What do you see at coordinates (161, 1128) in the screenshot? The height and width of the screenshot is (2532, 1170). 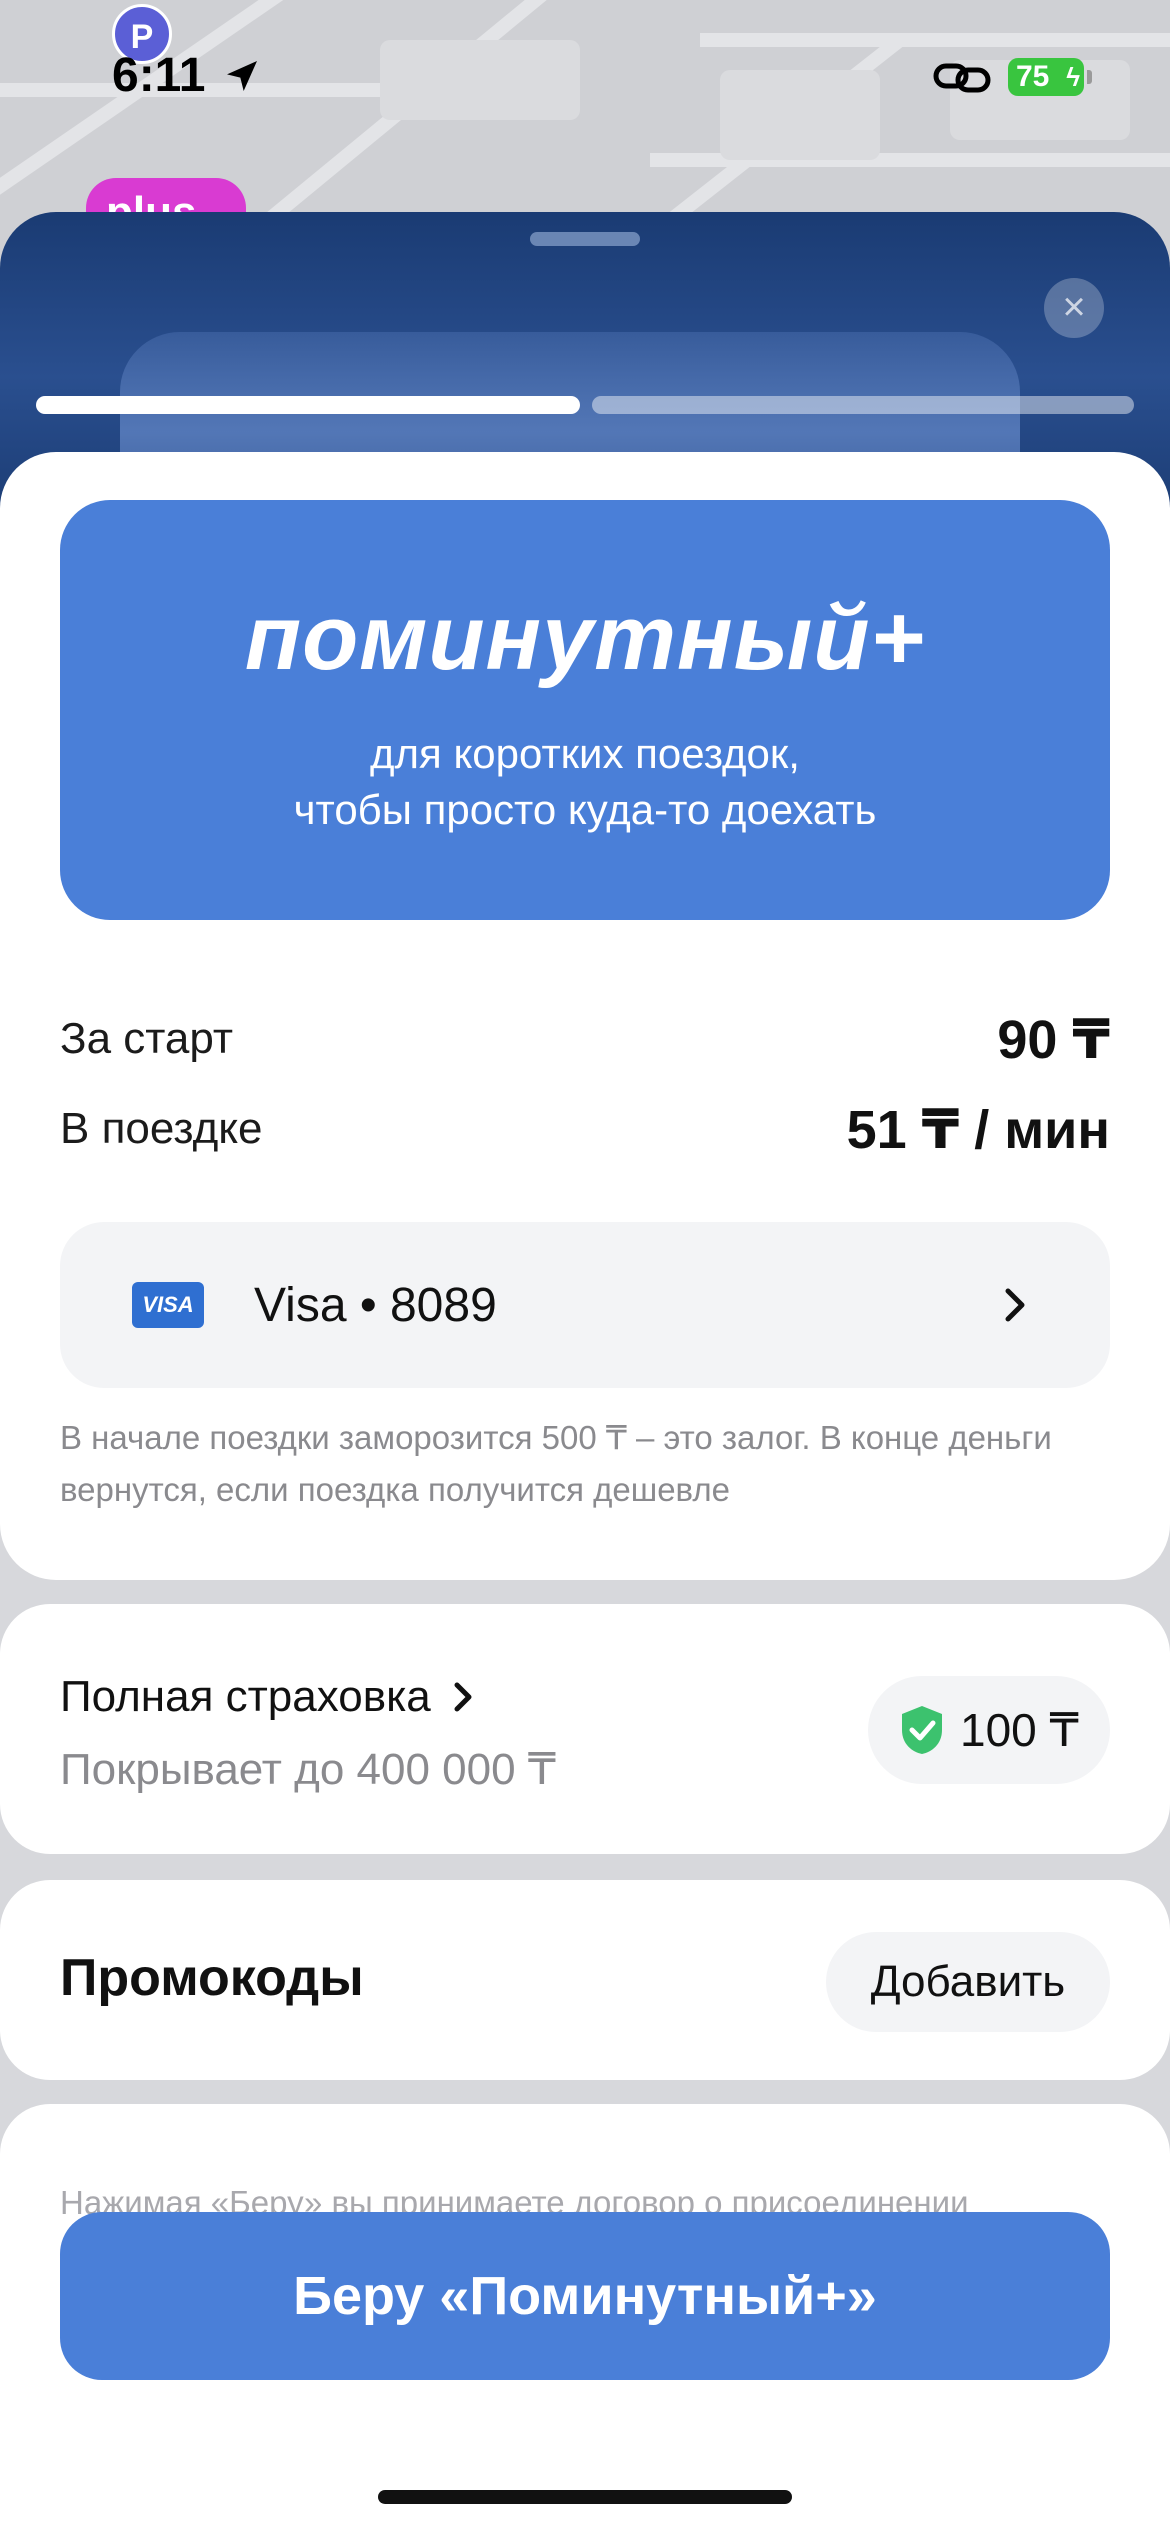 I see `ride-price-label: В поездке` at bounding box center [161, 1128].